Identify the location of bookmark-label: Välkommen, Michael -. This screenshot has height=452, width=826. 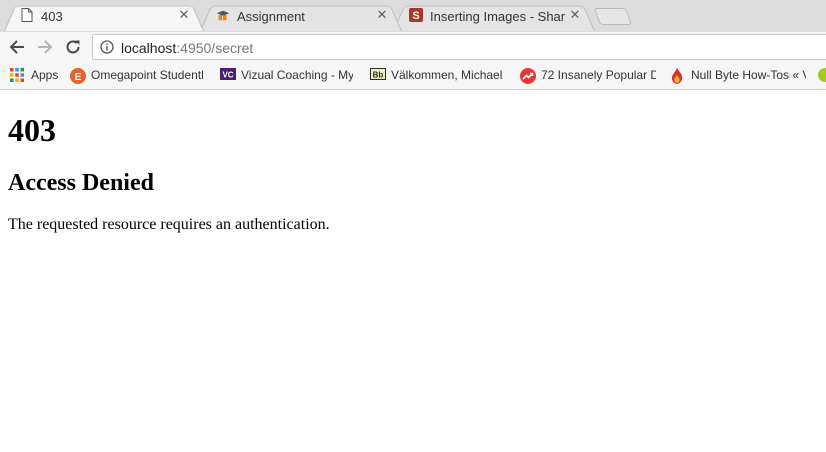
(447, 75).